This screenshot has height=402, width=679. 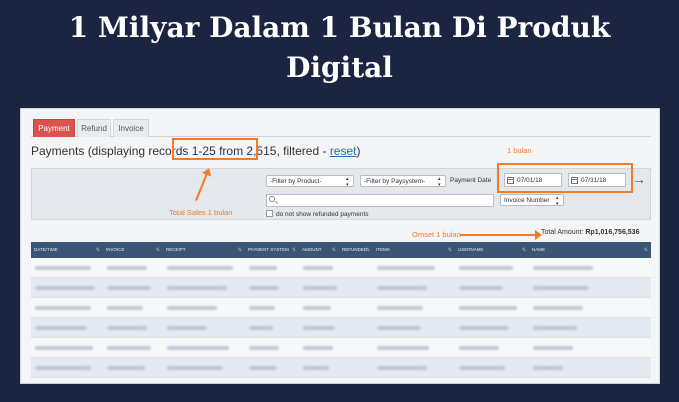 I want to click on total-amount-label: Total Amount:, so click(x=563, y=232).